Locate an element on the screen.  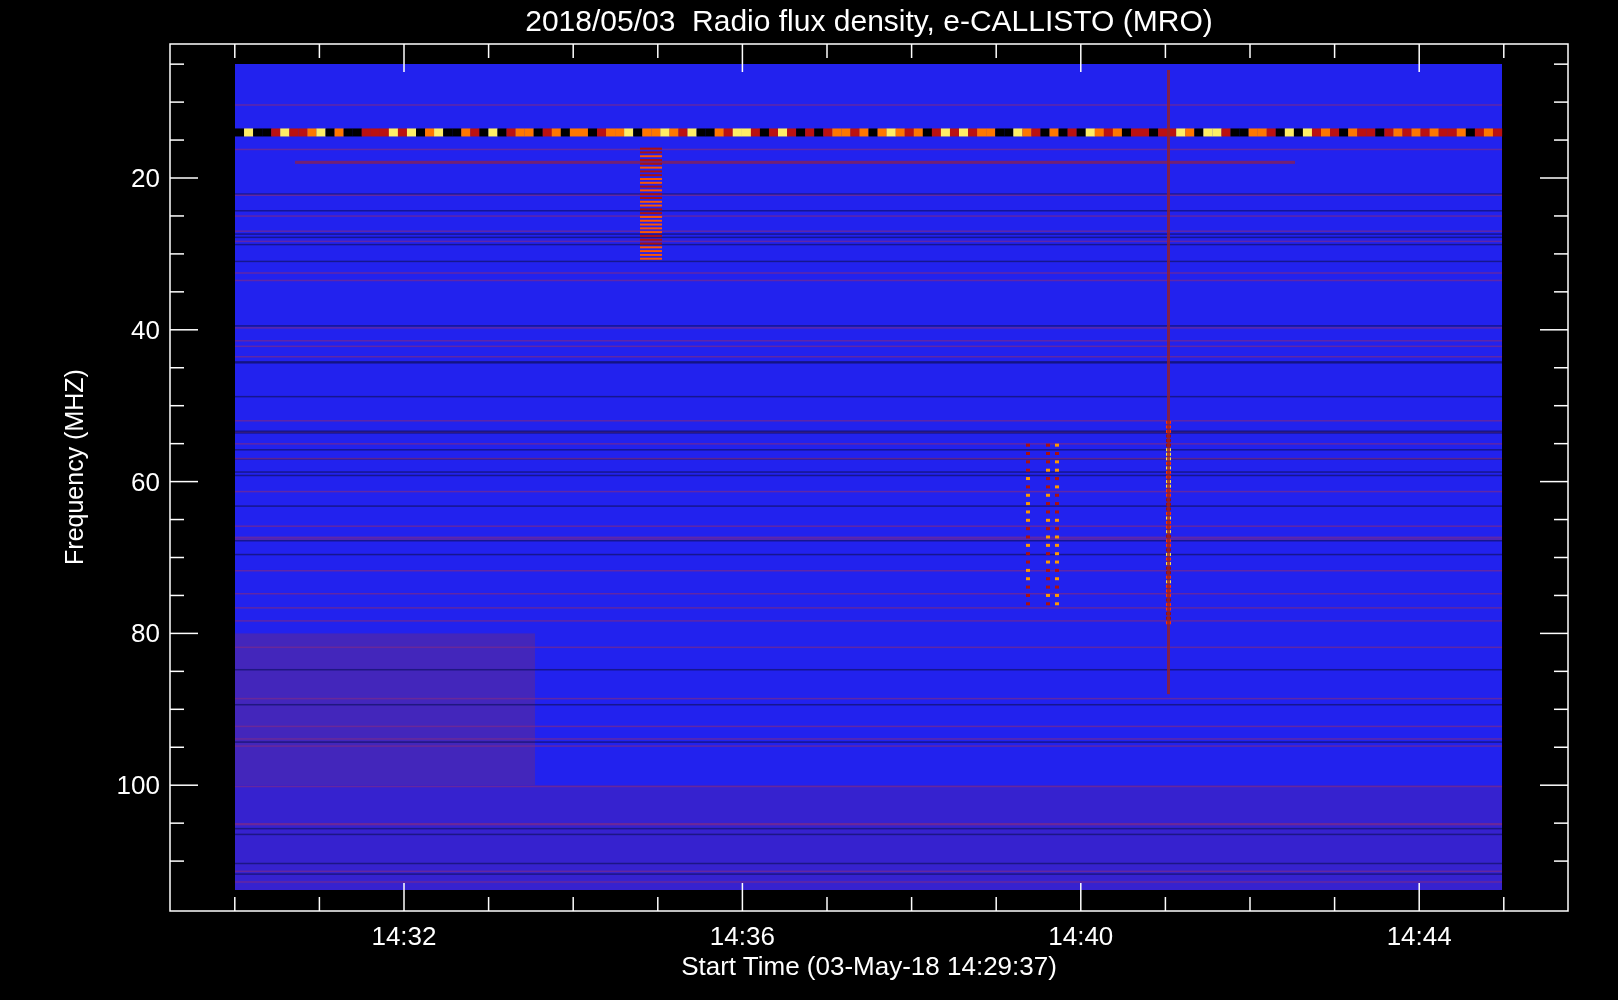
x-axis-label: Start Time (03-May-18 14:29:37) is located at coordinates (869, 966).